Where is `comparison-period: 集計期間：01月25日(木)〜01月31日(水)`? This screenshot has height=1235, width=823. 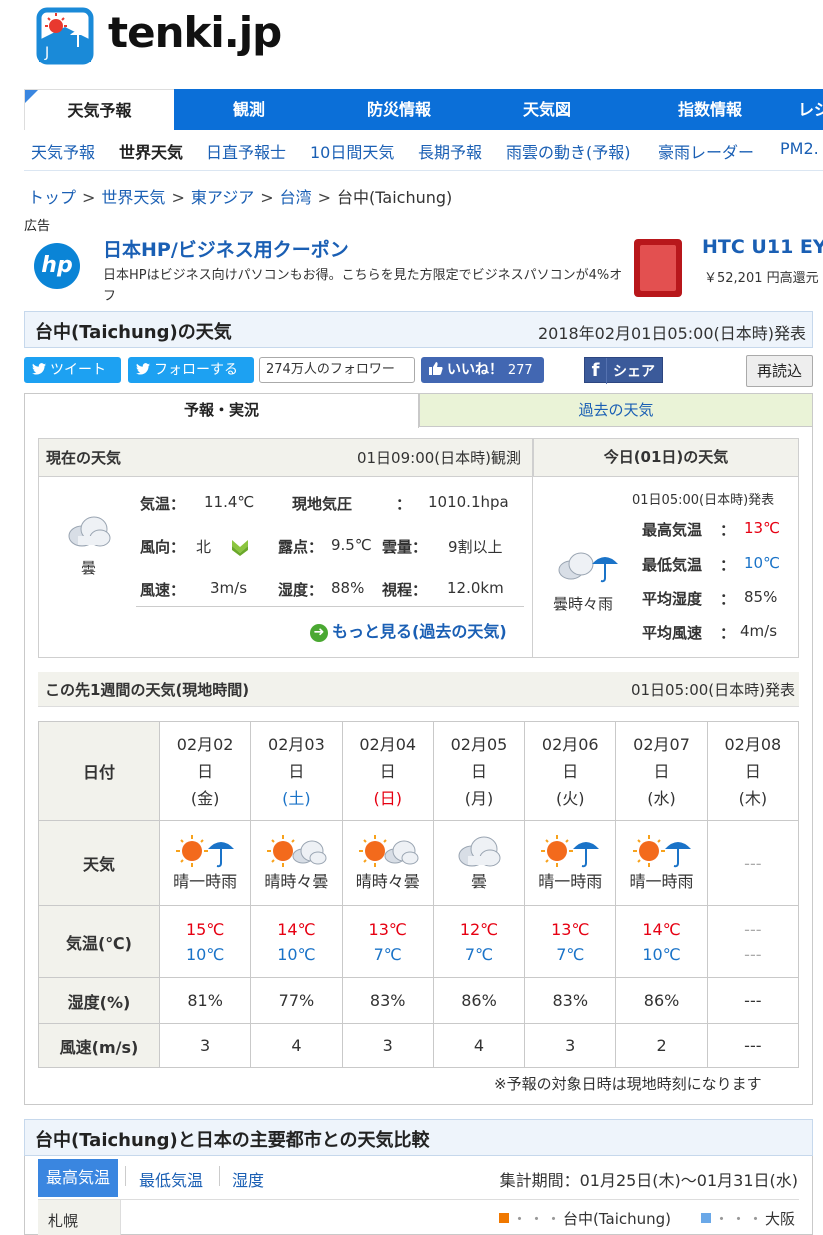 comparison-period: 集計期間：01月25日(木)〜01月31日(水) is located at coordinates (648, 1180).